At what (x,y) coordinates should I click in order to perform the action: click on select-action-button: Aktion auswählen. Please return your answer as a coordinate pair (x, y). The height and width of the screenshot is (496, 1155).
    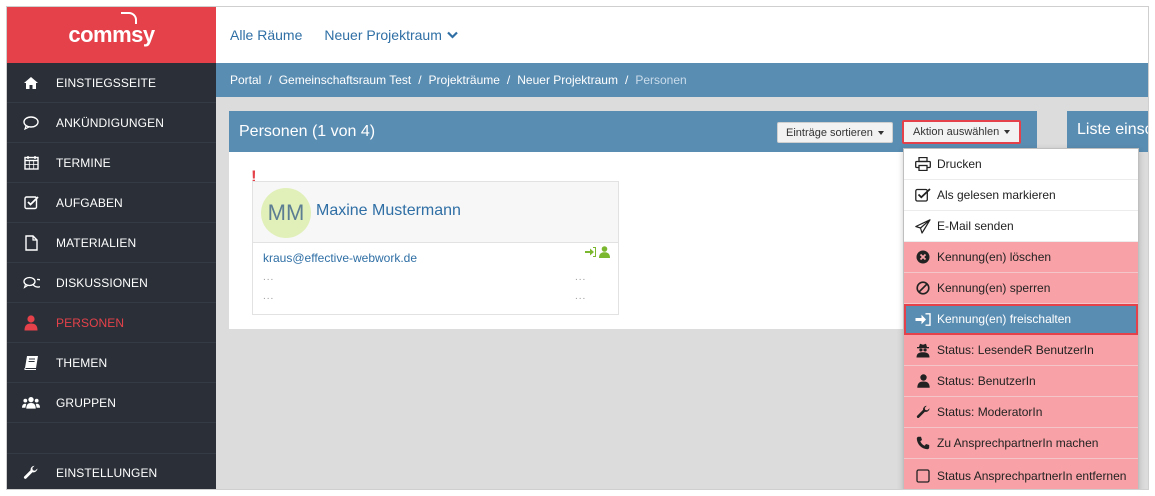
    Looking at the image, I should click on (962, 132).